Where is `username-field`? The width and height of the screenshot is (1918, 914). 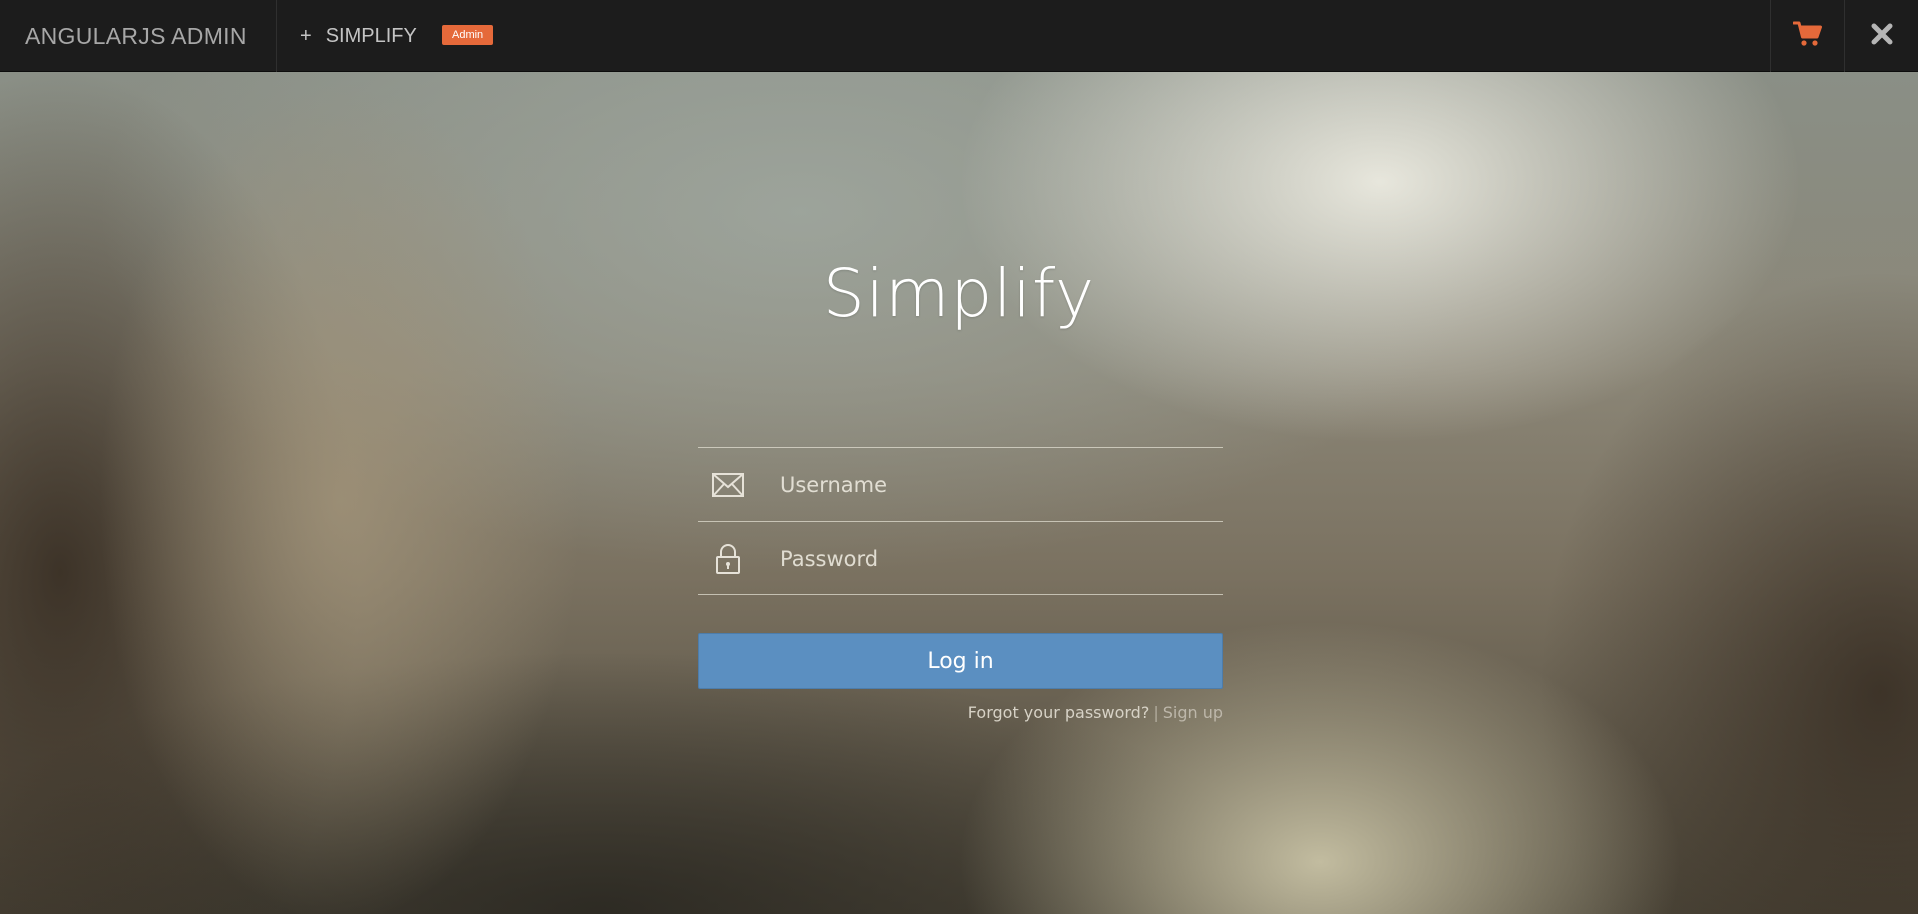
username-field is located at coordinates (960, 484).